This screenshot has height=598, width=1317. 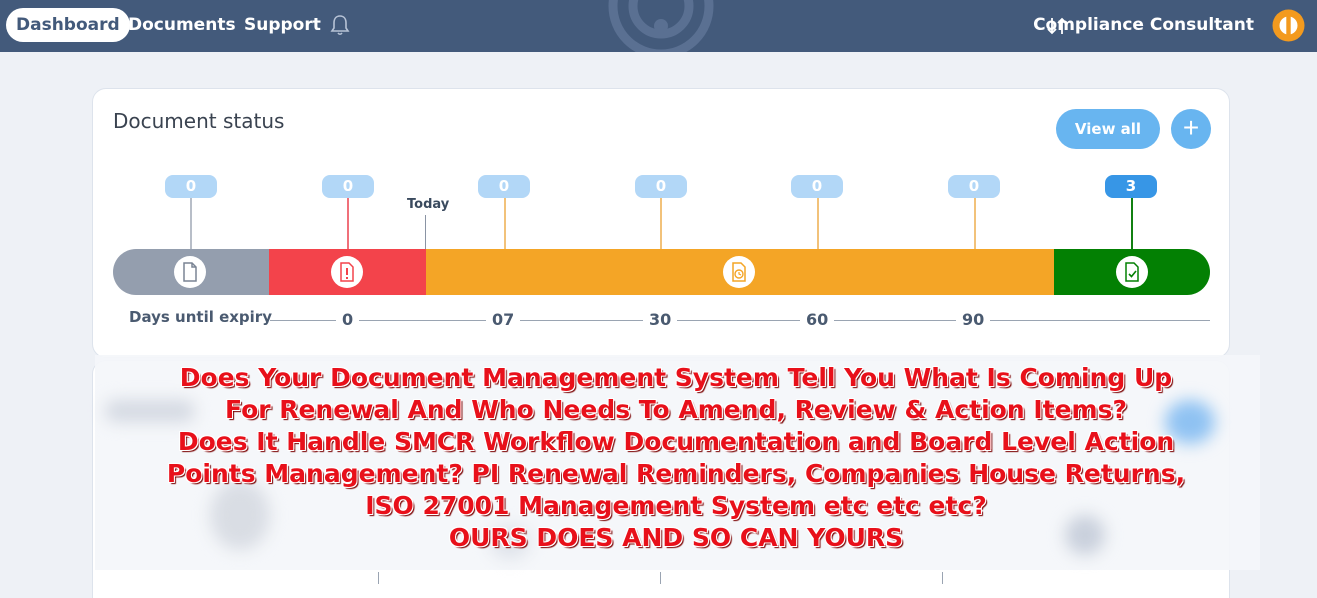 I want to click on expiry-status-bar, so click(x=661, y=272).